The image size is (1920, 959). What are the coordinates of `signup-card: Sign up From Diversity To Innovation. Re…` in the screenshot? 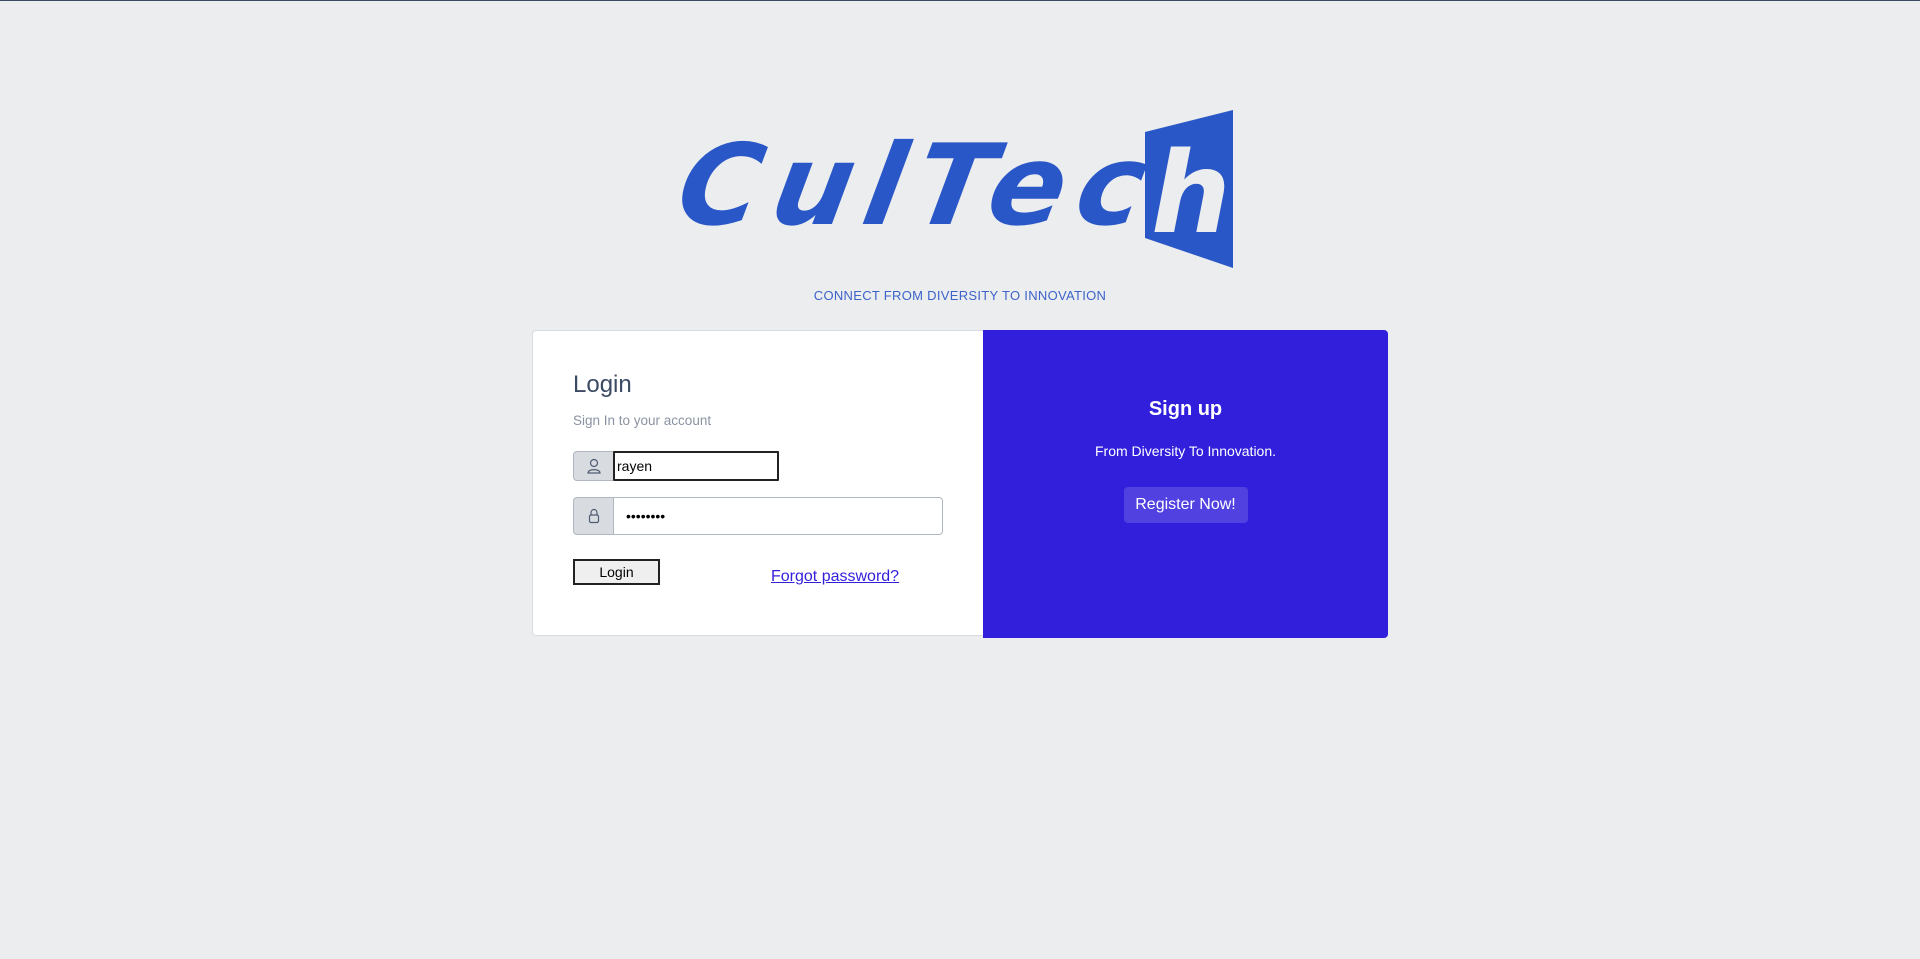 It's located at (1185, 484).